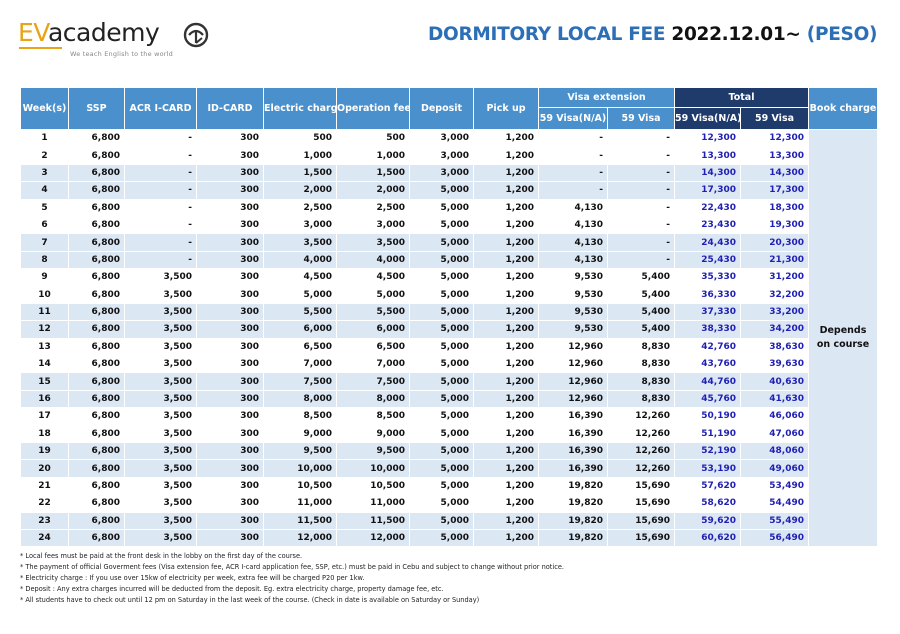 The image size is (900, 634). What do you see at coordinates (44, 155) in the screenshot?
I see `cell-week: 2` at bounding box center [44, 155].